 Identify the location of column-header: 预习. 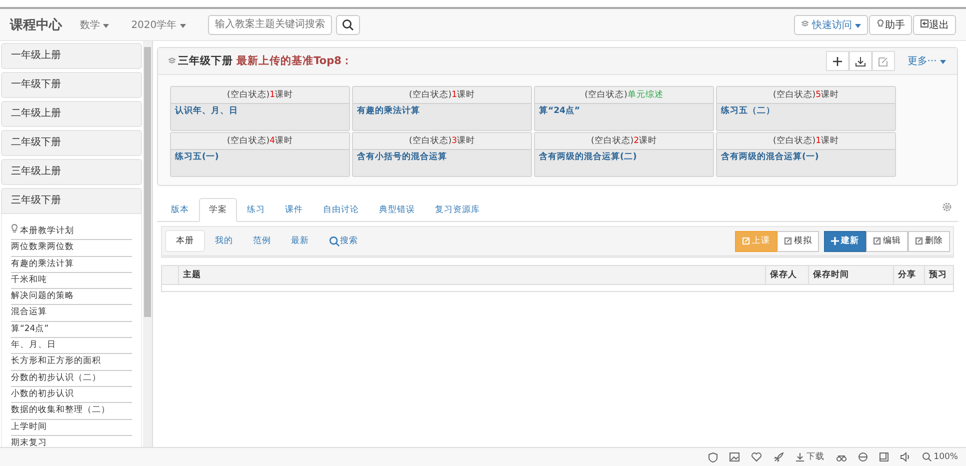
(938, 275).